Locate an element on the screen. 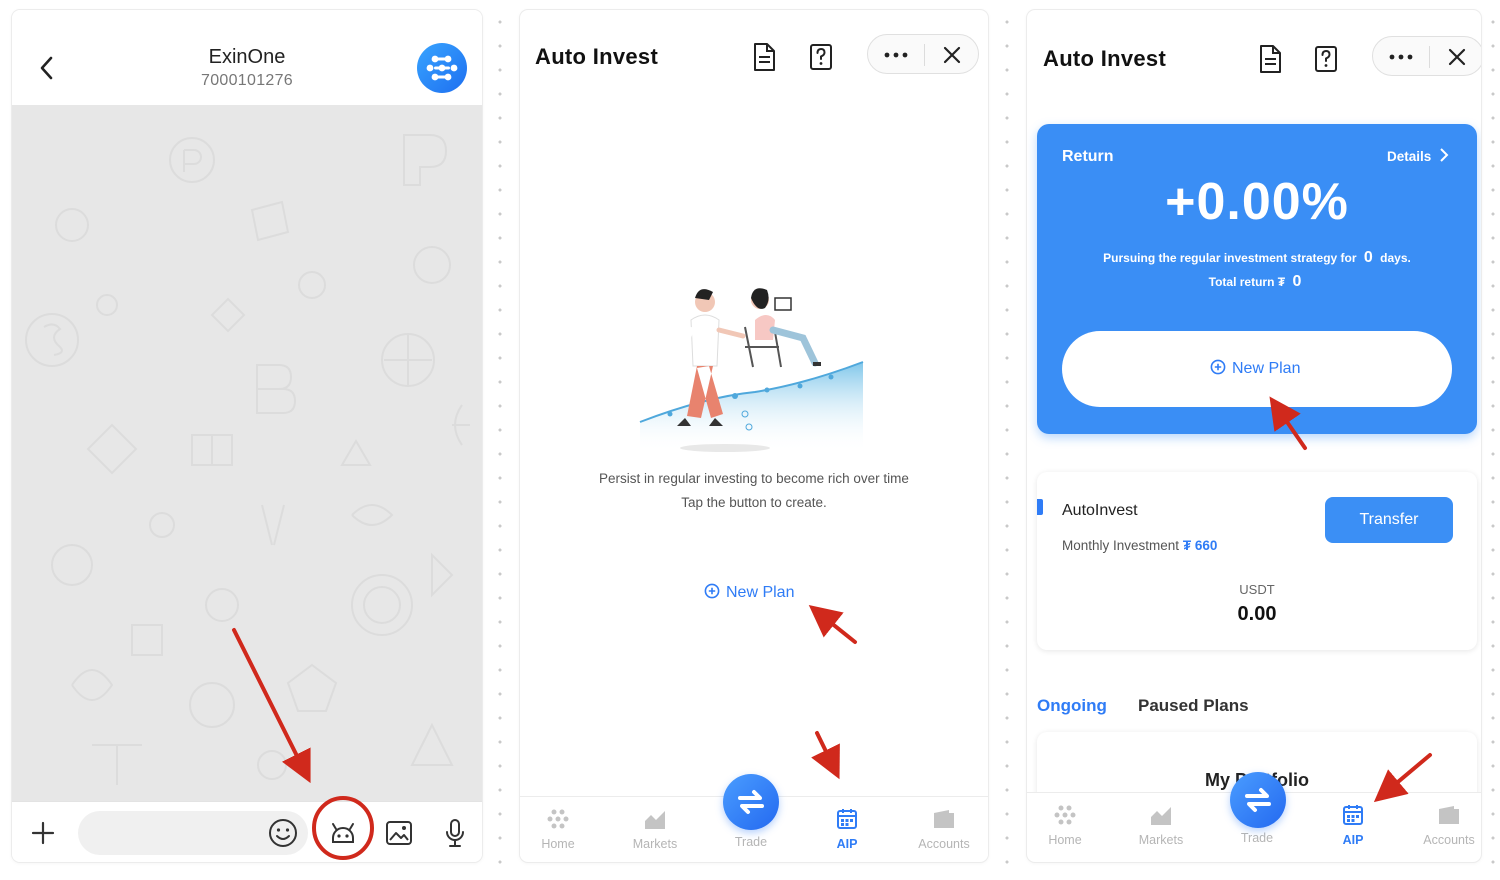 The height and width of the screenshot is (880, 1500). total-return-value: 0 is located at coordinates (1297, 281).